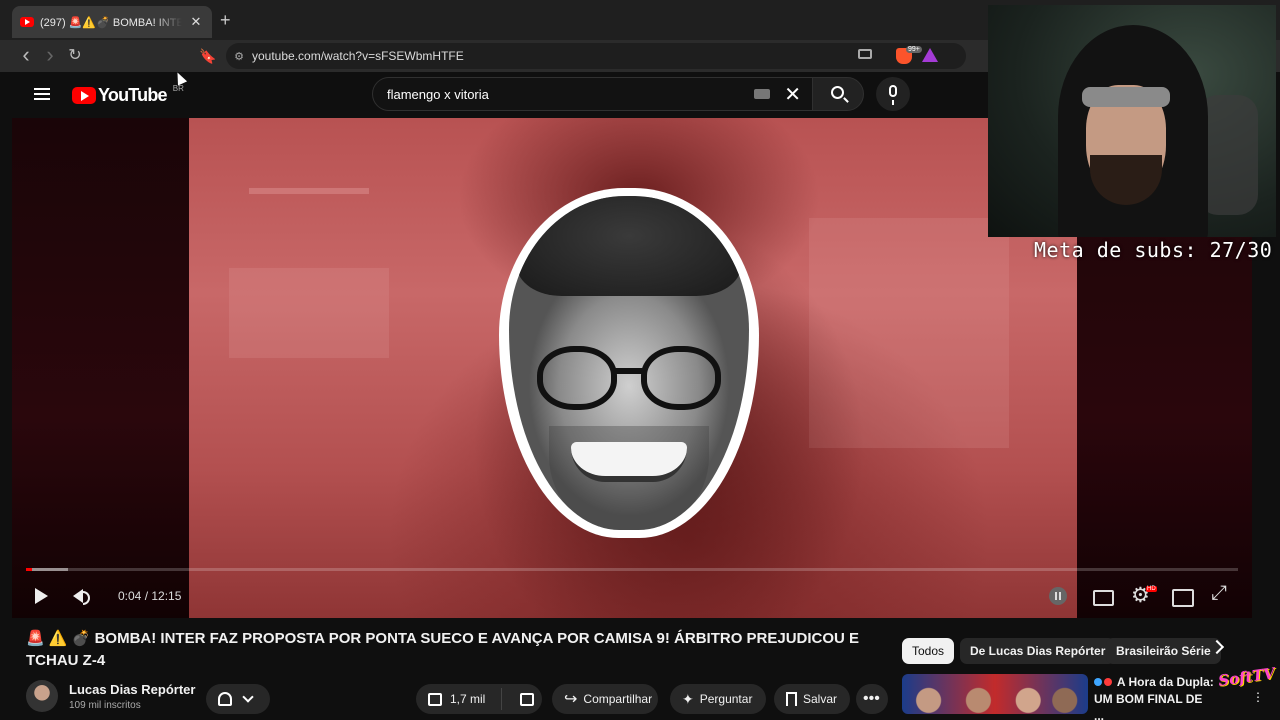 Image resolution: width=1280 pixels, height=720 pixels. I want to click on glasses-right-lens, so click(681, 378).